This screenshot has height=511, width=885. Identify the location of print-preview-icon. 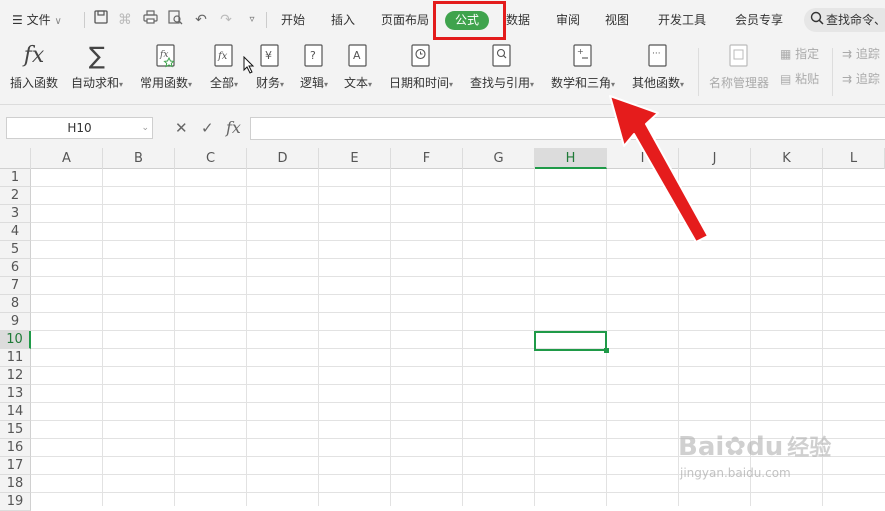
(175, 20).